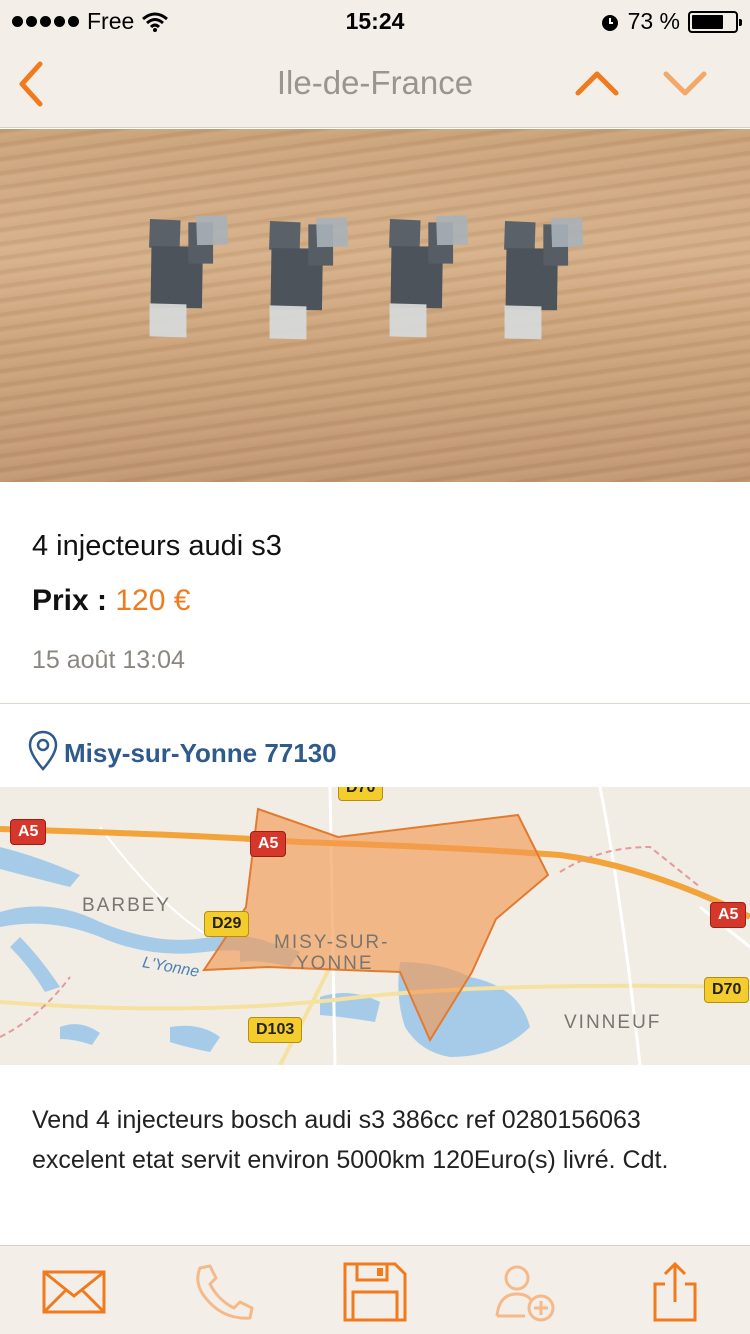 This screenshot has height=1334, width=750. What do you see at coordinates (200, 753) in the screenshot?
I see `location-link: Misy-sur-Yonne 77130` at bounding box center [200, 753].